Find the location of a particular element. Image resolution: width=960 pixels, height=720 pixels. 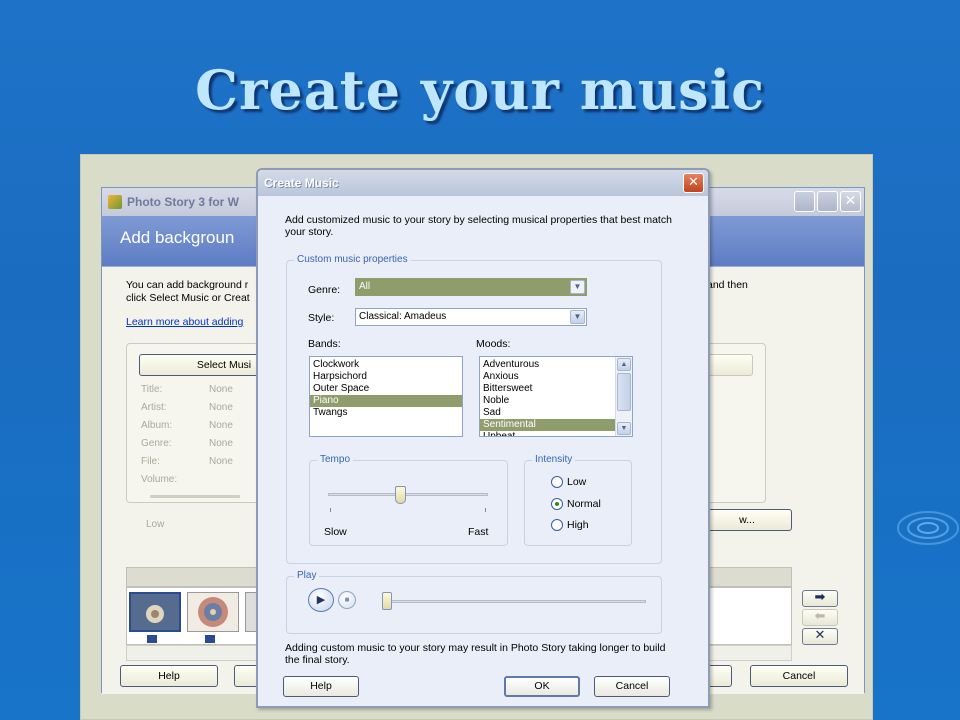

style-label: Style: is located at coordinates (321, 318).